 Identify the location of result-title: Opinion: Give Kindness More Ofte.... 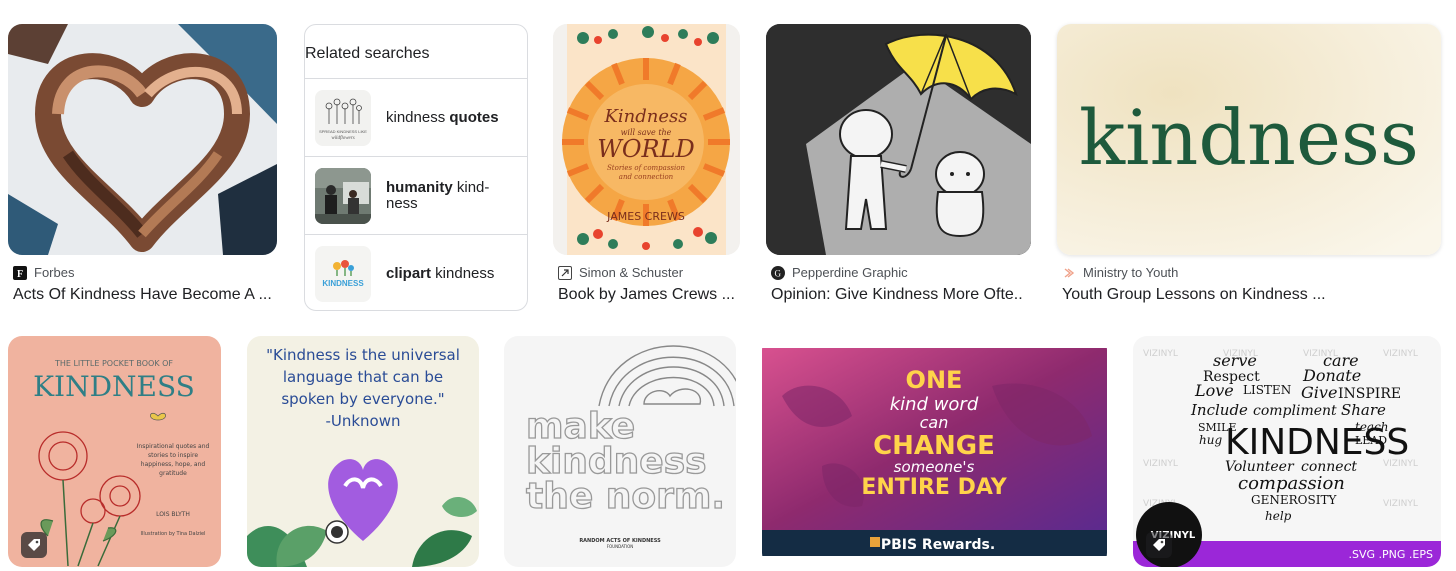
(897, 295).